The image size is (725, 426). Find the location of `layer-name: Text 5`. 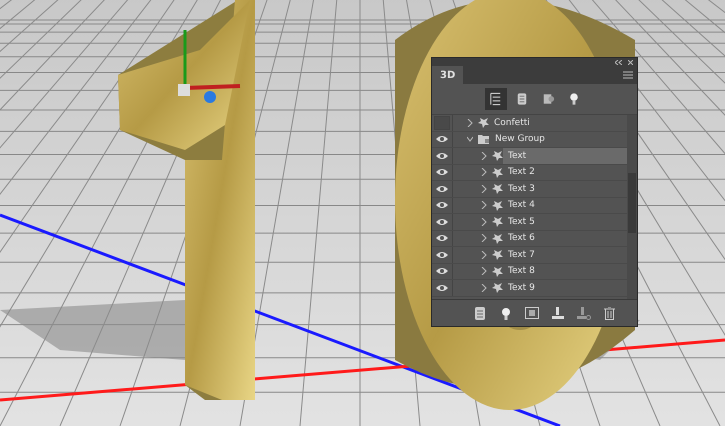

layer-name: Text 5 is located at coordinates (565, 222).